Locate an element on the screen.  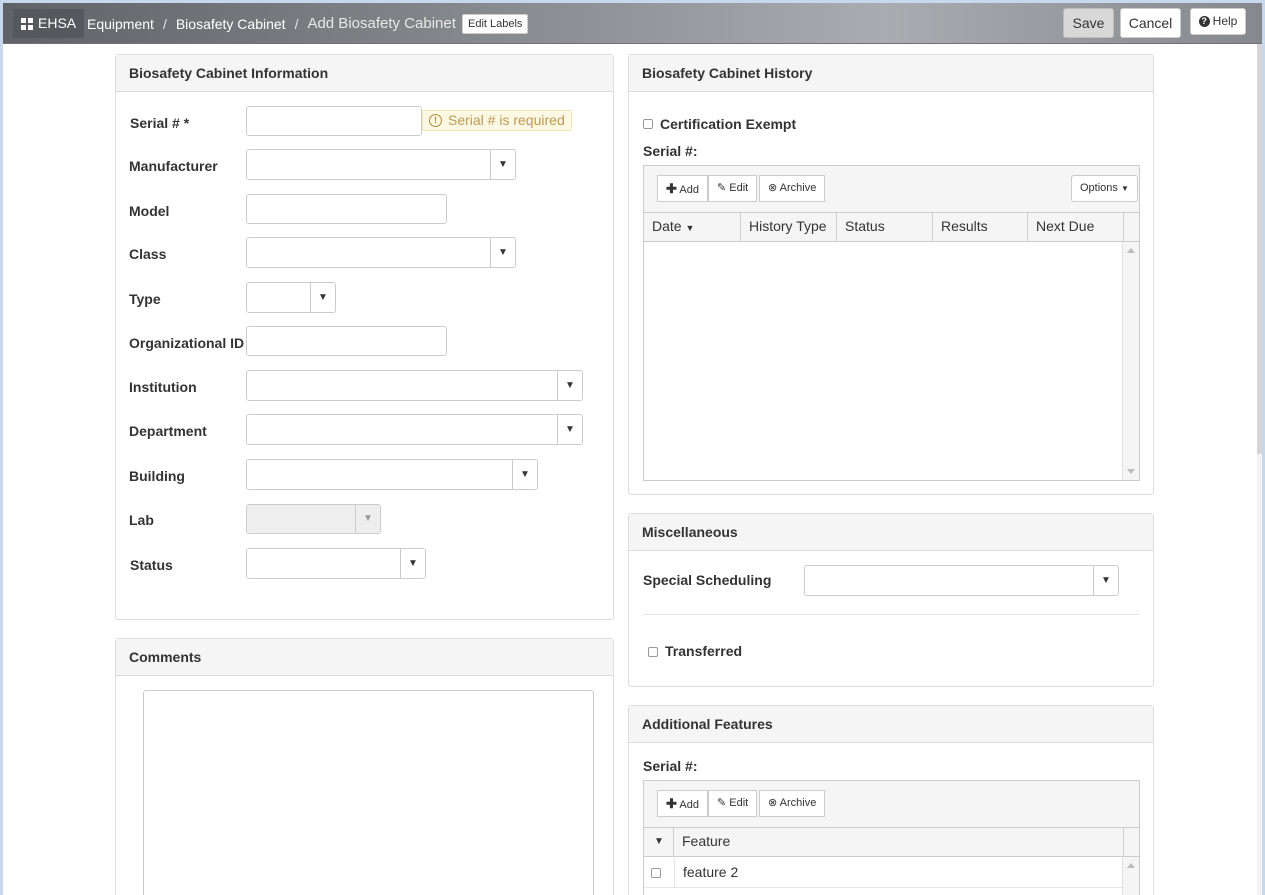
question-circle-icon: ? is located at coordinates (1204, 22).